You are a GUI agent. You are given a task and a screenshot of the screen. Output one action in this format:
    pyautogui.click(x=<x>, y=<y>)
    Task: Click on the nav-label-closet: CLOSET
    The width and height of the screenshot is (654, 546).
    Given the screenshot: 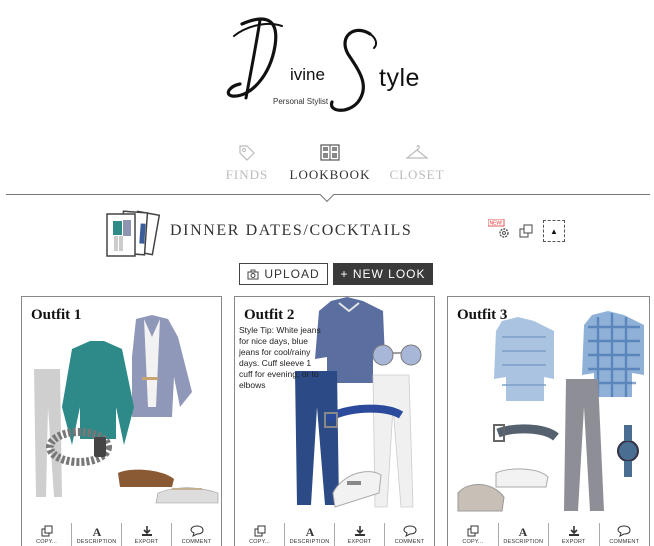 What is the action you would take?
    pyautogui.click(x=417, y=174)
    